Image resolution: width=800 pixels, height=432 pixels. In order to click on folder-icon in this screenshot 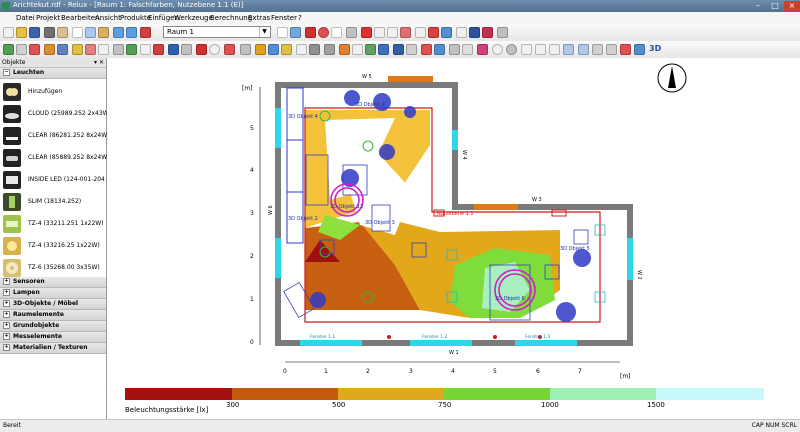, I will do `click(260, 49)`.